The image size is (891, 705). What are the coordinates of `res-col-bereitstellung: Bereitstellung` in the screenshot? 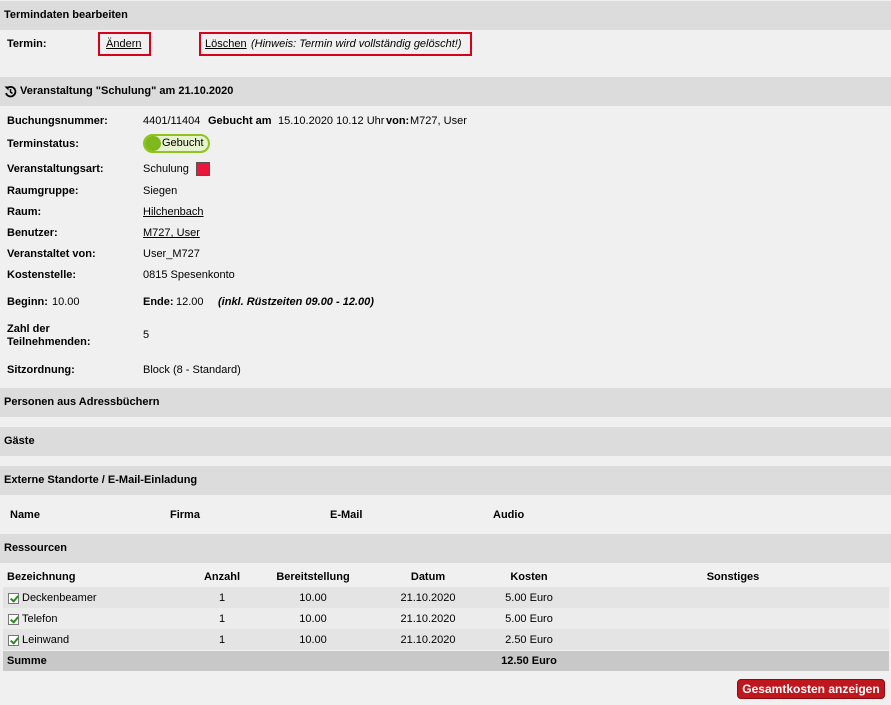 It's located at (313, 577).